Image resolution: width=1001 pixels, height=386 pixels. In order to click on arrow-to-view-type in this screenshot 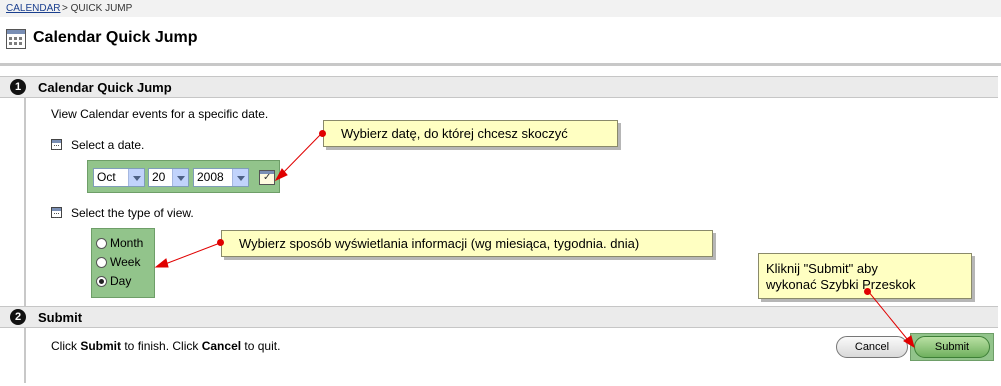, I will do `click(187, 255)`.